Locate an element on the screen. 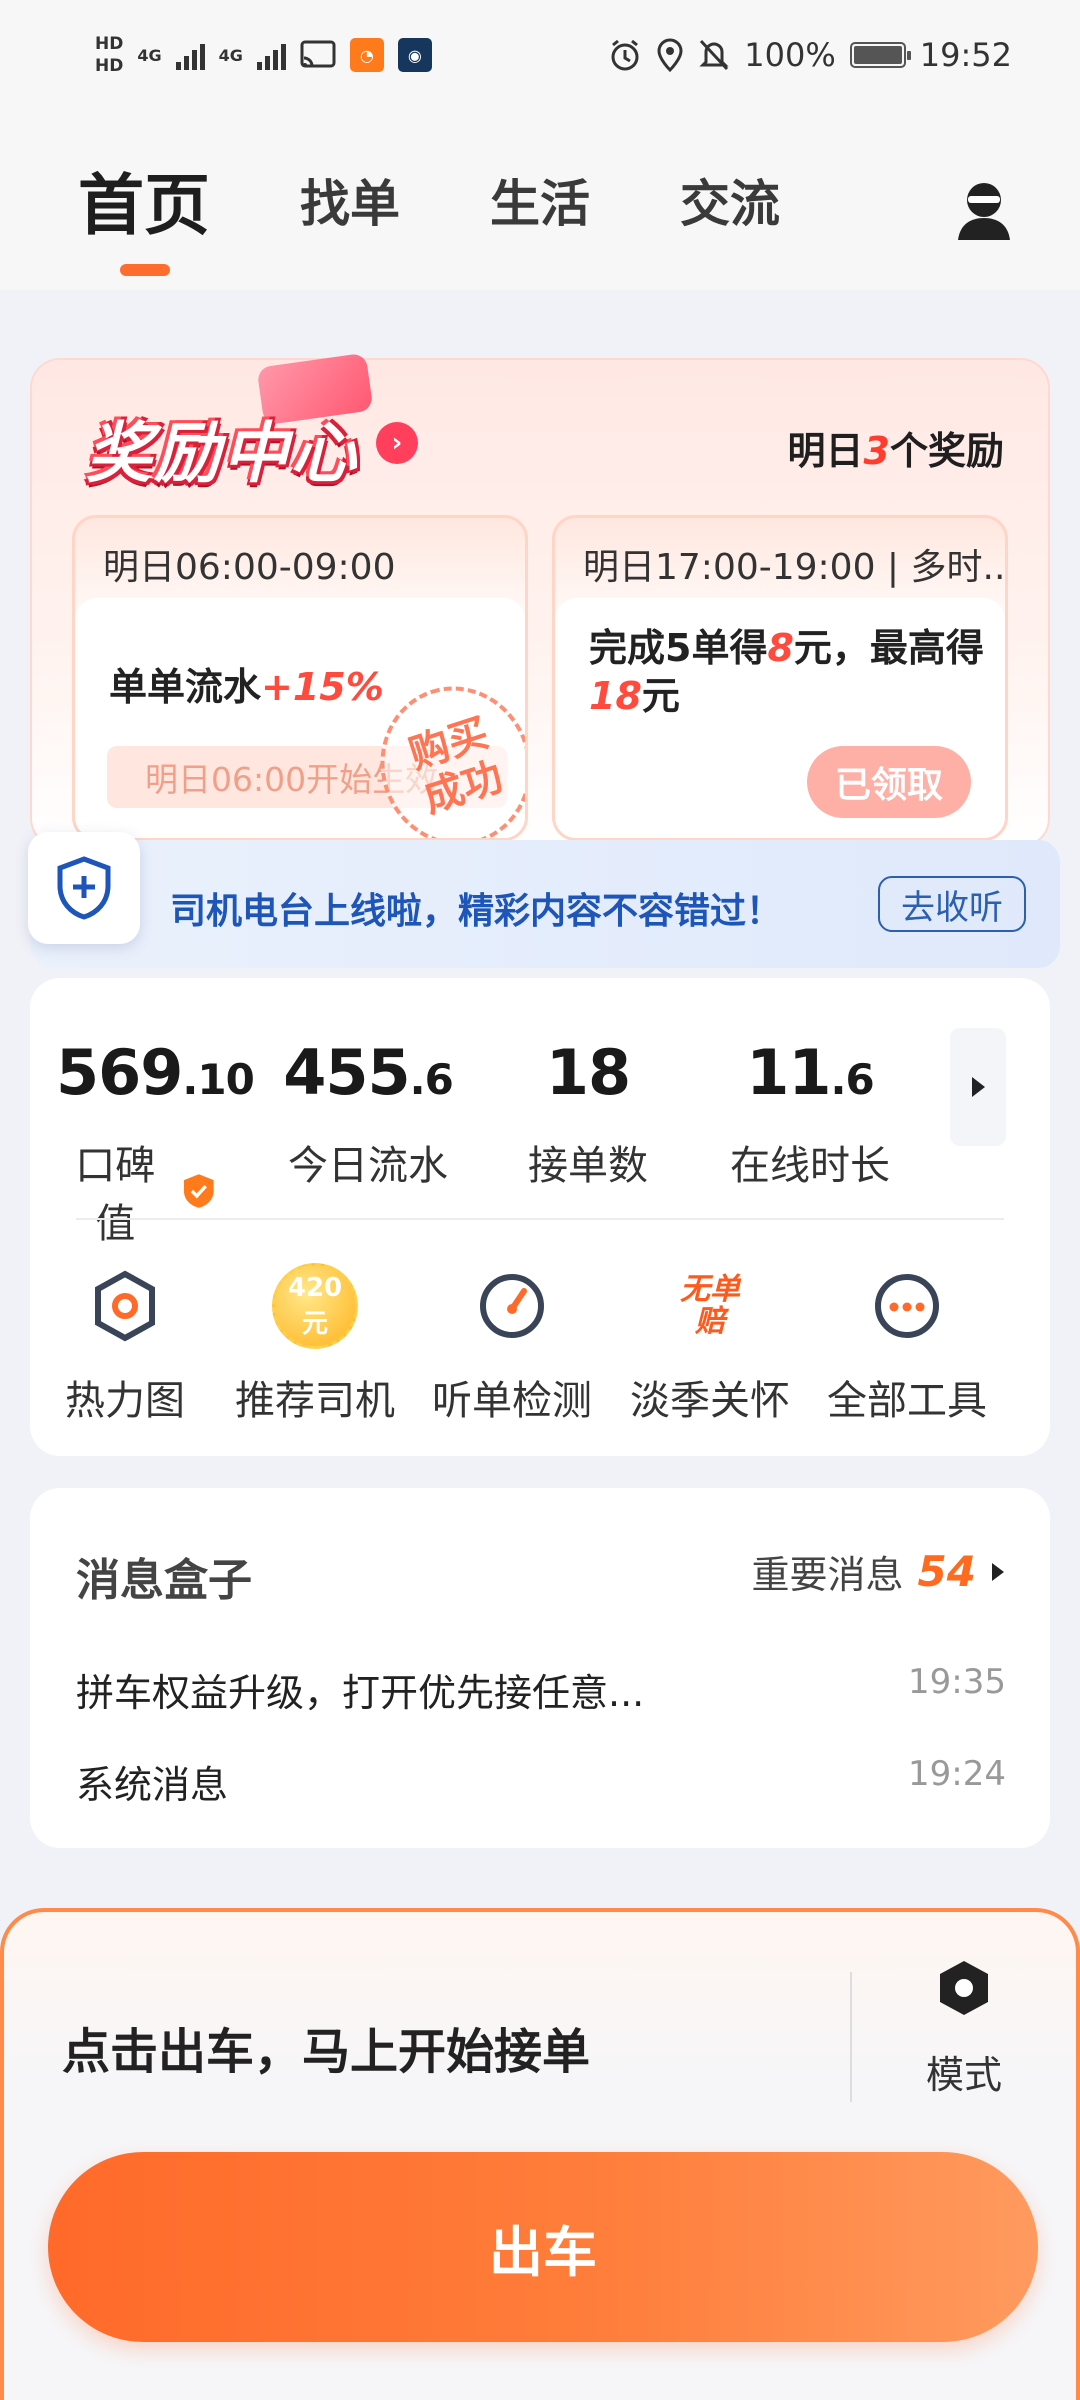 Image resolution: width=1080 pixels, height=2400 pixels. tool-heatmap: 热力图 is located at coordinates (125, 1342).